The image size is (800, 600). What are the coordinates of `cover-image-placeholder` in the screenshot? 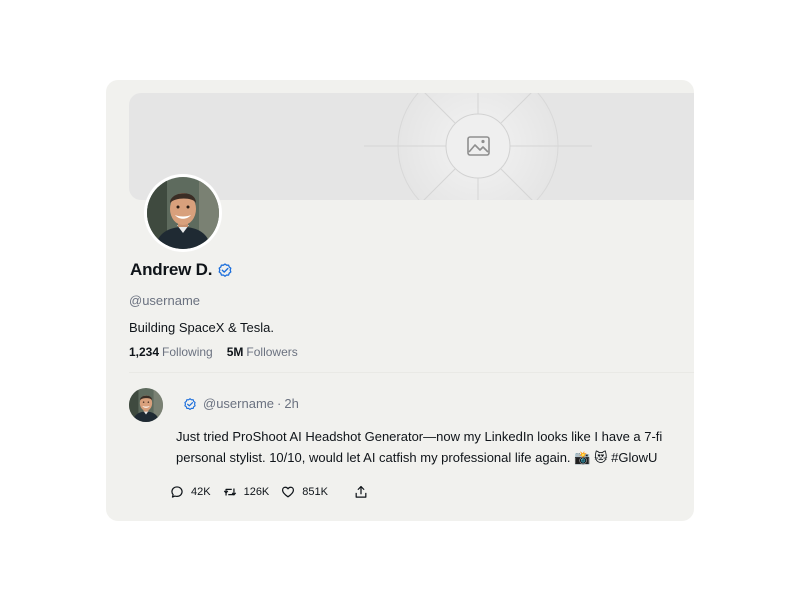 It's located at (411, 146).